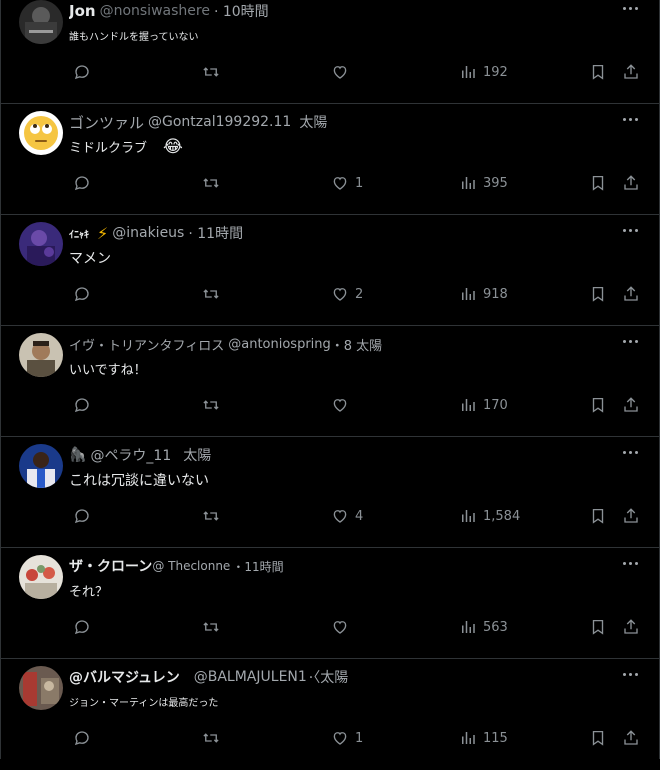 This screenshot has width=660, height=770. Describe the element at coordinates (489, 516) in the screenshot. I see `views-button: 1,584` at that location.